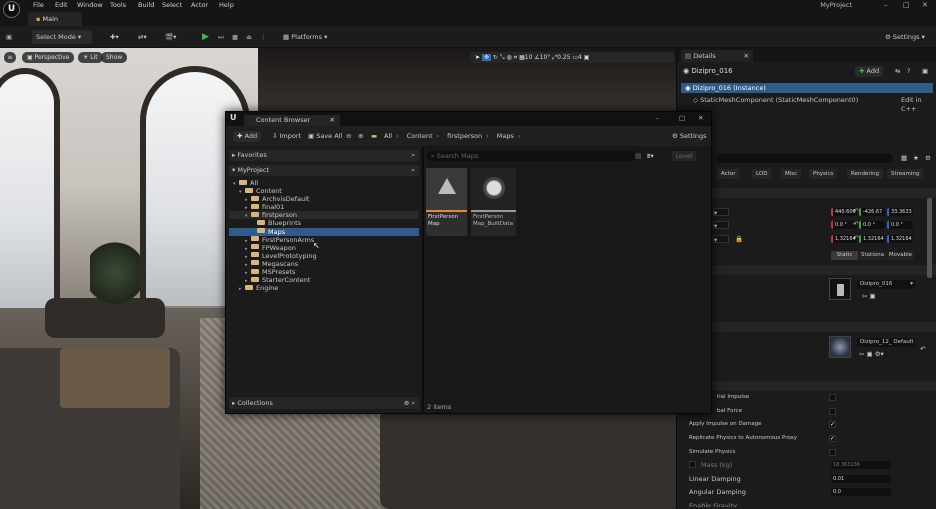 The image size is (936, 509). I want to click on blueprint-add-icon: ⇆, so click(897, 71).